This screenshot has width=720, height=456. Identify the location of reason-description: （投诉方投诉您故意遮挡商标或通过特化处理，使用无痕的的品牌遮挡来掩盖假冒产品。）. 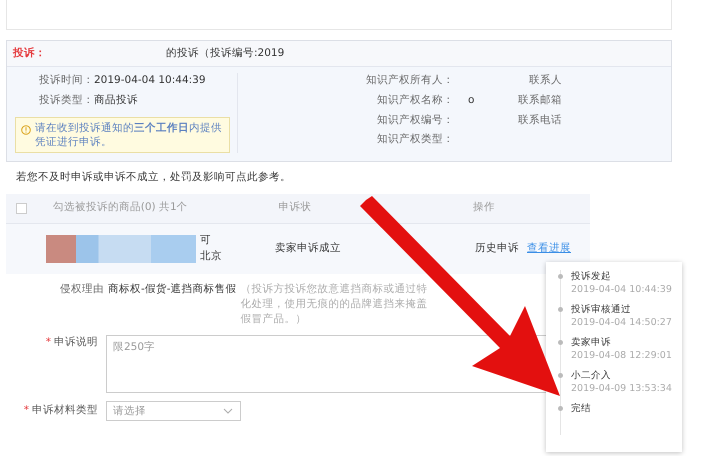
(334, 305).